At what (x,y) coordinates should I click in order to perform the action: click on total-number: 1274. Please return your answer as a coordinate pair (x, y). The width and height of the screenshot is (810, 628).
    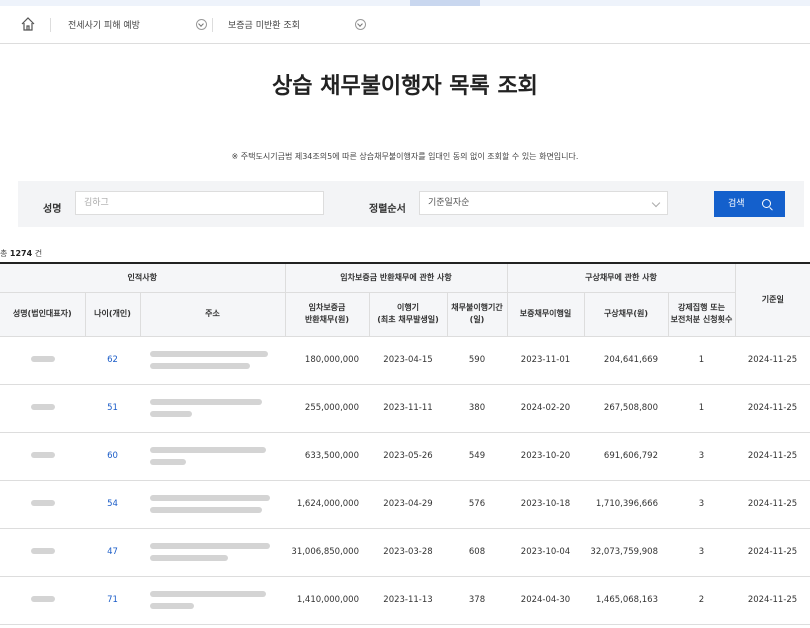
    Looking at the image, I should click on (21, 253).